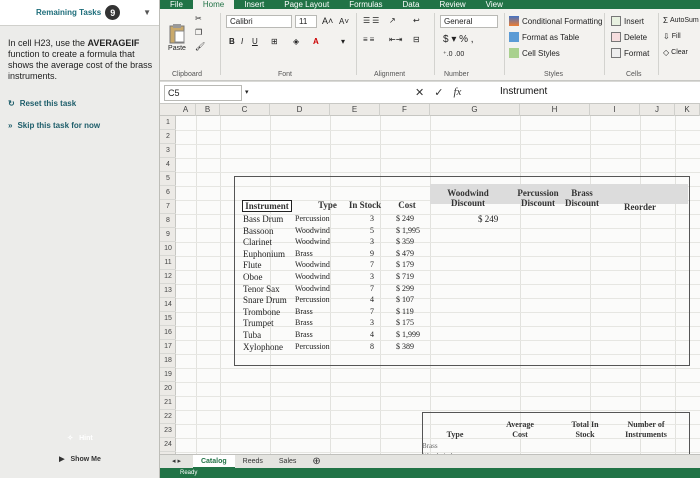 This screenshot has width=700, height=478. What do you see at coordinates (186, 110) in the screenshot?
I see `column-header-a: A` at bounding box center [186, 110].